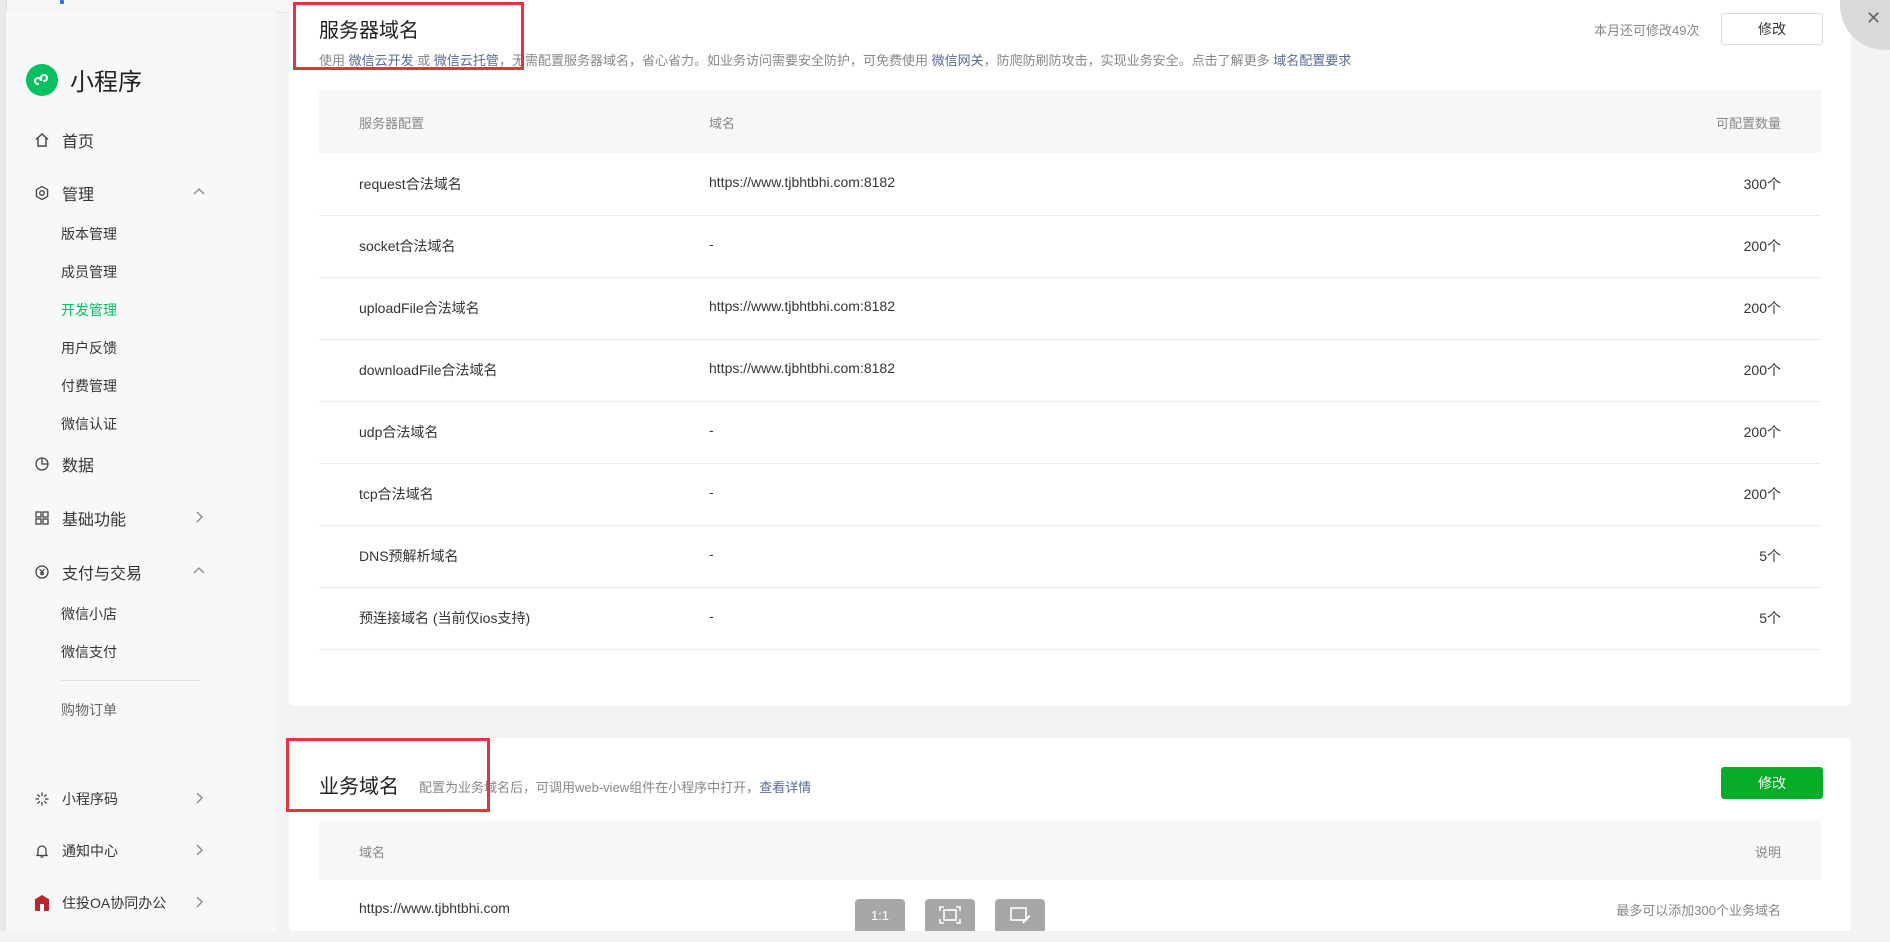 The image size is (1890, 942). I want to click on sub-item-feedback: 用户反馈, so click(89, 348).